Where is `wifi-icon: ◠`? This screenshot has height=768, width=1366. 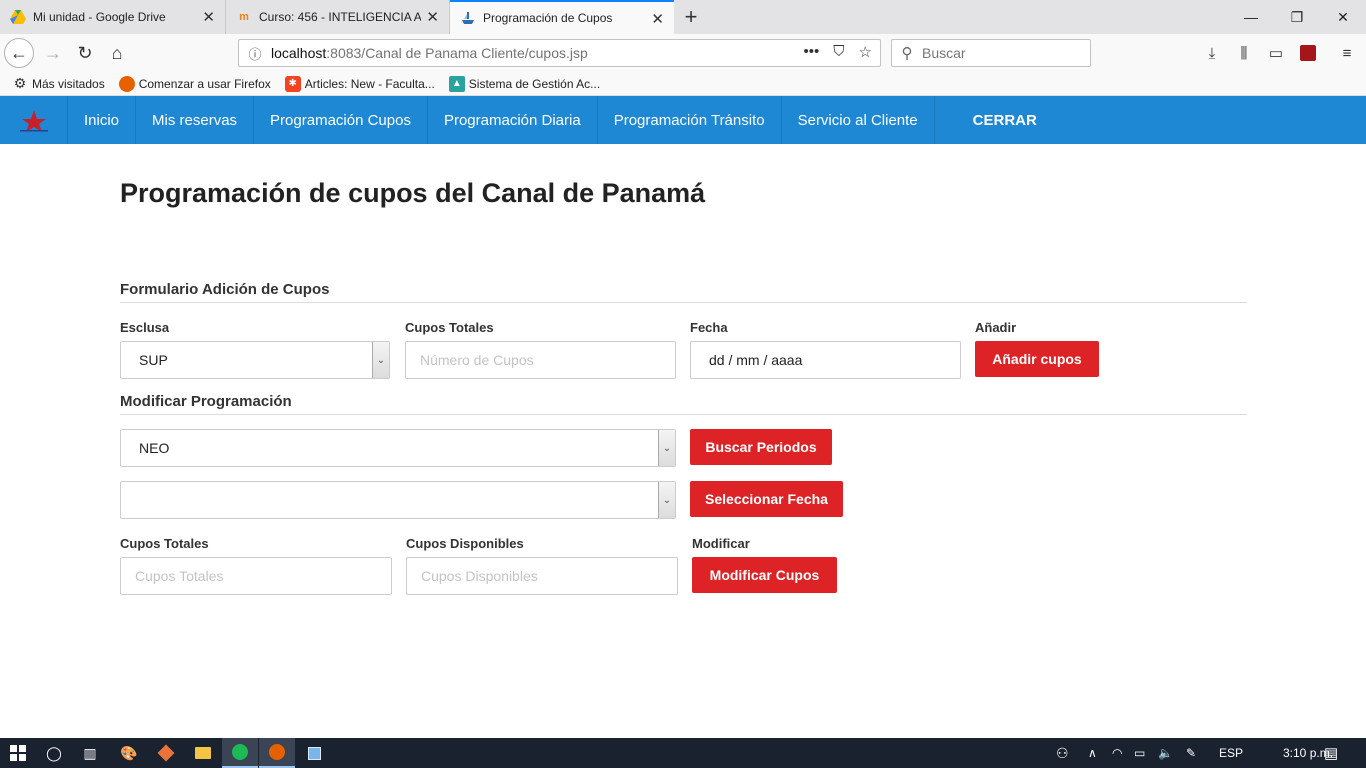 wifi-icon: ◠ is located at coordinates (1117, 753).